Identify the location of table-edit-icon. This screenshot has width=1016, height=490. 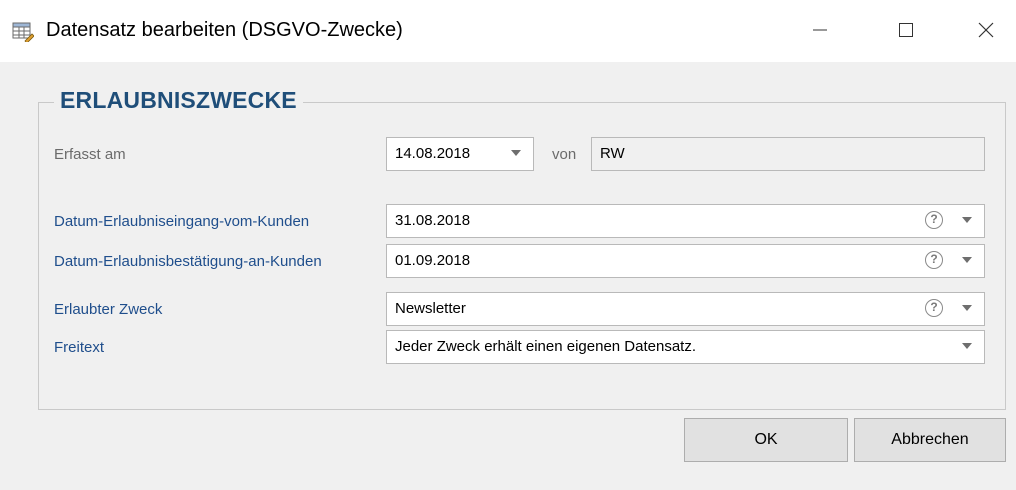
(23, 33).